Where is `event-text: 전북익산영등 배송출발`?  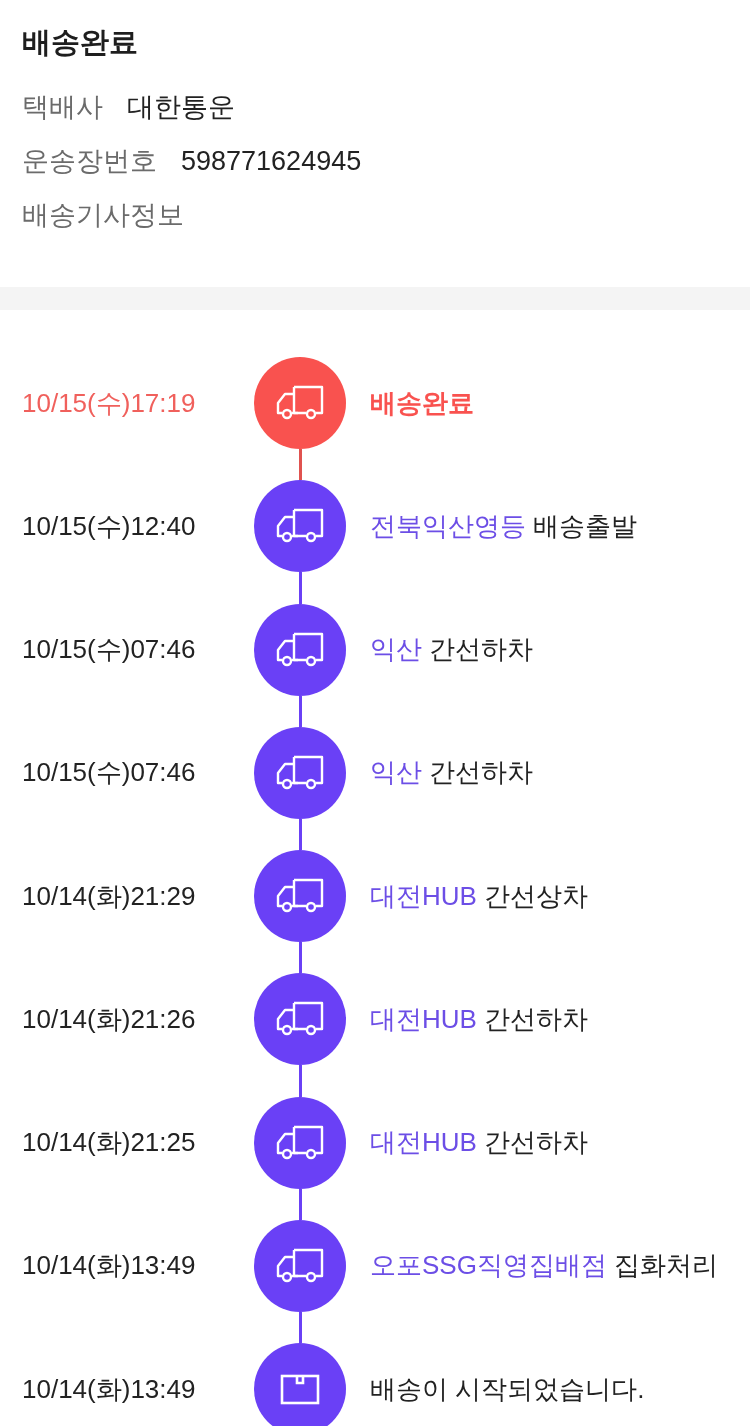
event-text: 전북익산영등 배송출발 is located at coordinates (504, 526).